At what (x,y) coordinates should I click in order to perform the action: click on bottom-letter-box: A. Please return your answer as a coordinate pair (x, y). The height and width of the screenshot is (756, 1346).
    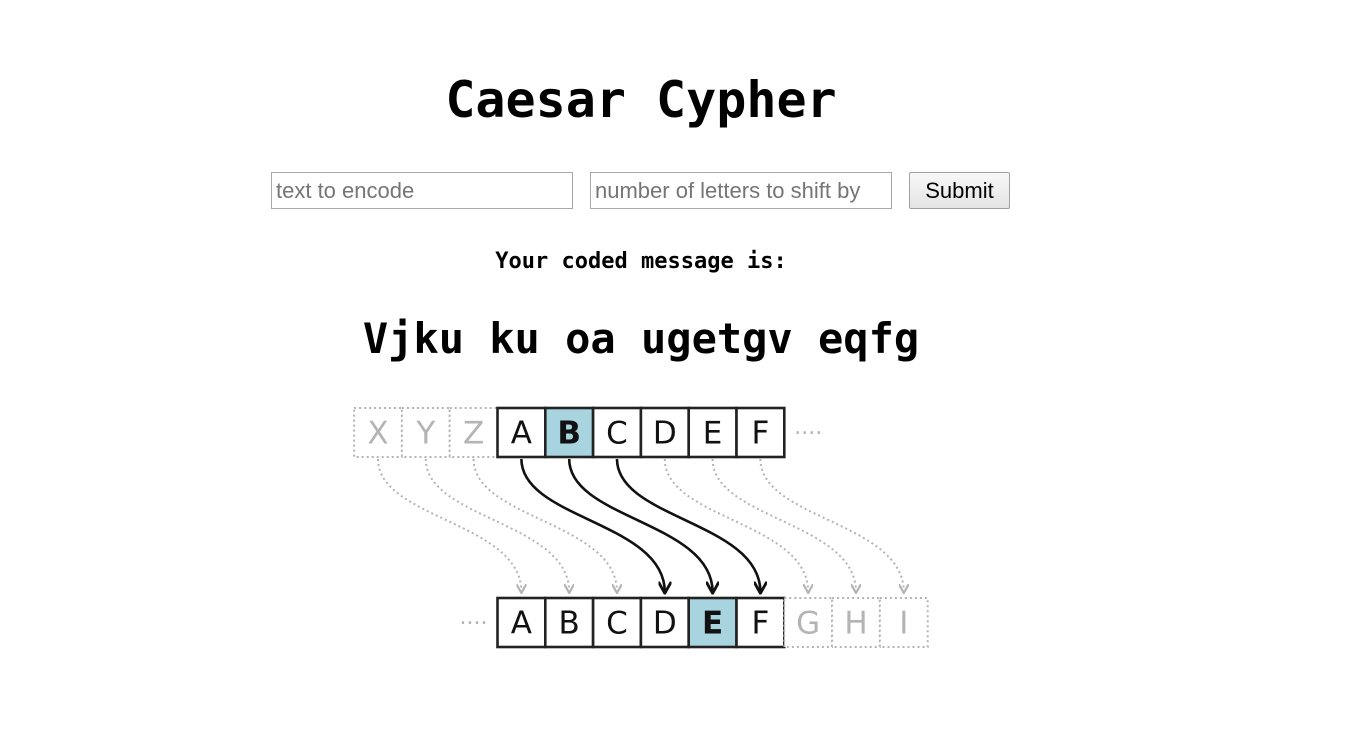
    Looking at the image, I should click on (521, 622).